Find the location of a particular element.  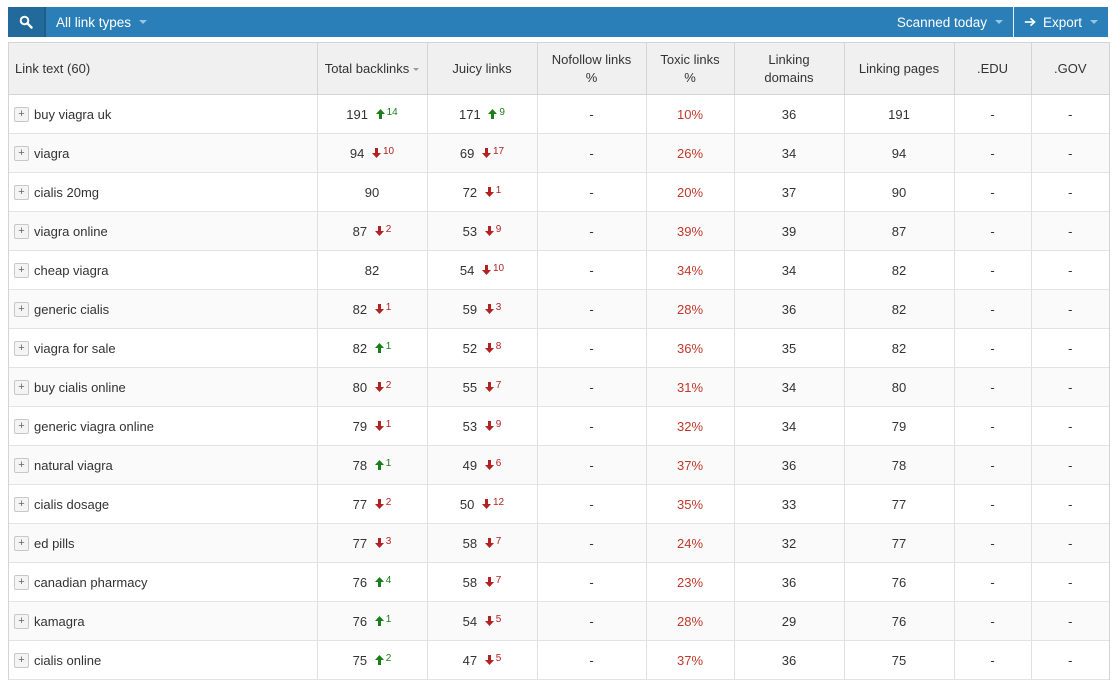

link-text: buy cialis online is located at coordinates (80, 387).